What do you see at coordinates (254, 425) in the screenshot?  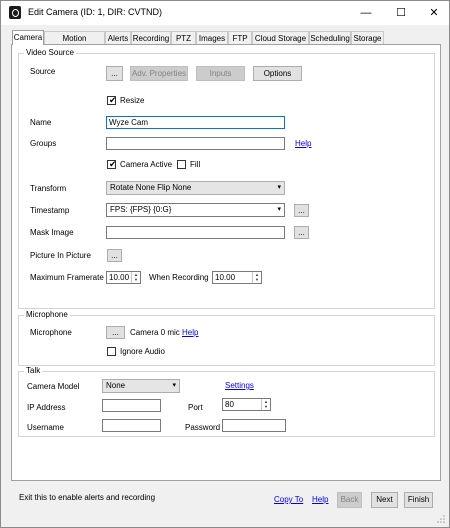 I see `password-field` at bounding box center [254, 425].